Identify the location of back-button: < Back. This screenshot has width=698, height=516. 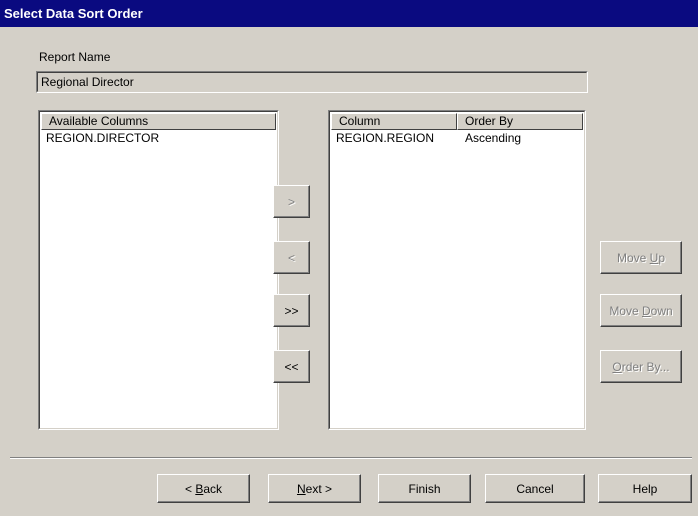
(203, 488).